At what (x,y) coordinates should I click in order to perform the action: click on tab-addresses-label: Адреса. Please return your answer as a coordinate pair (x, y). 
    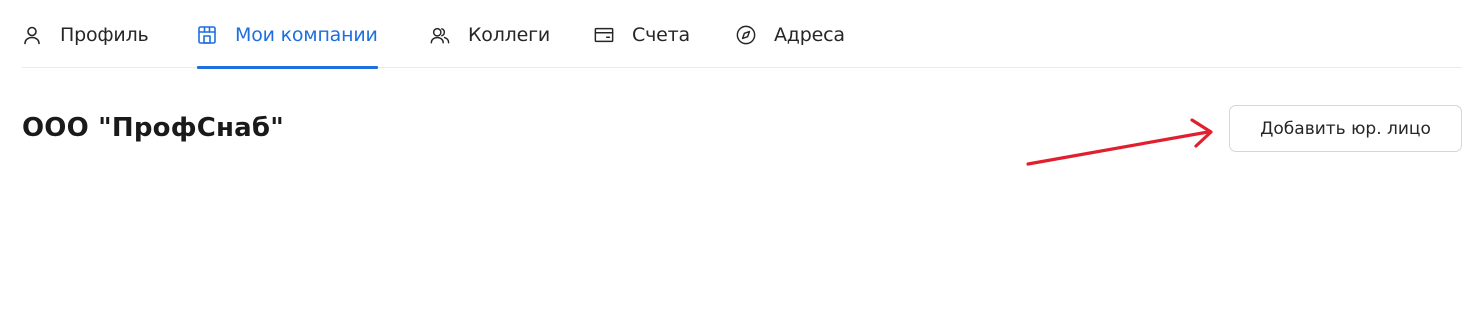
    Looking at the image, I should click on (809, 35).